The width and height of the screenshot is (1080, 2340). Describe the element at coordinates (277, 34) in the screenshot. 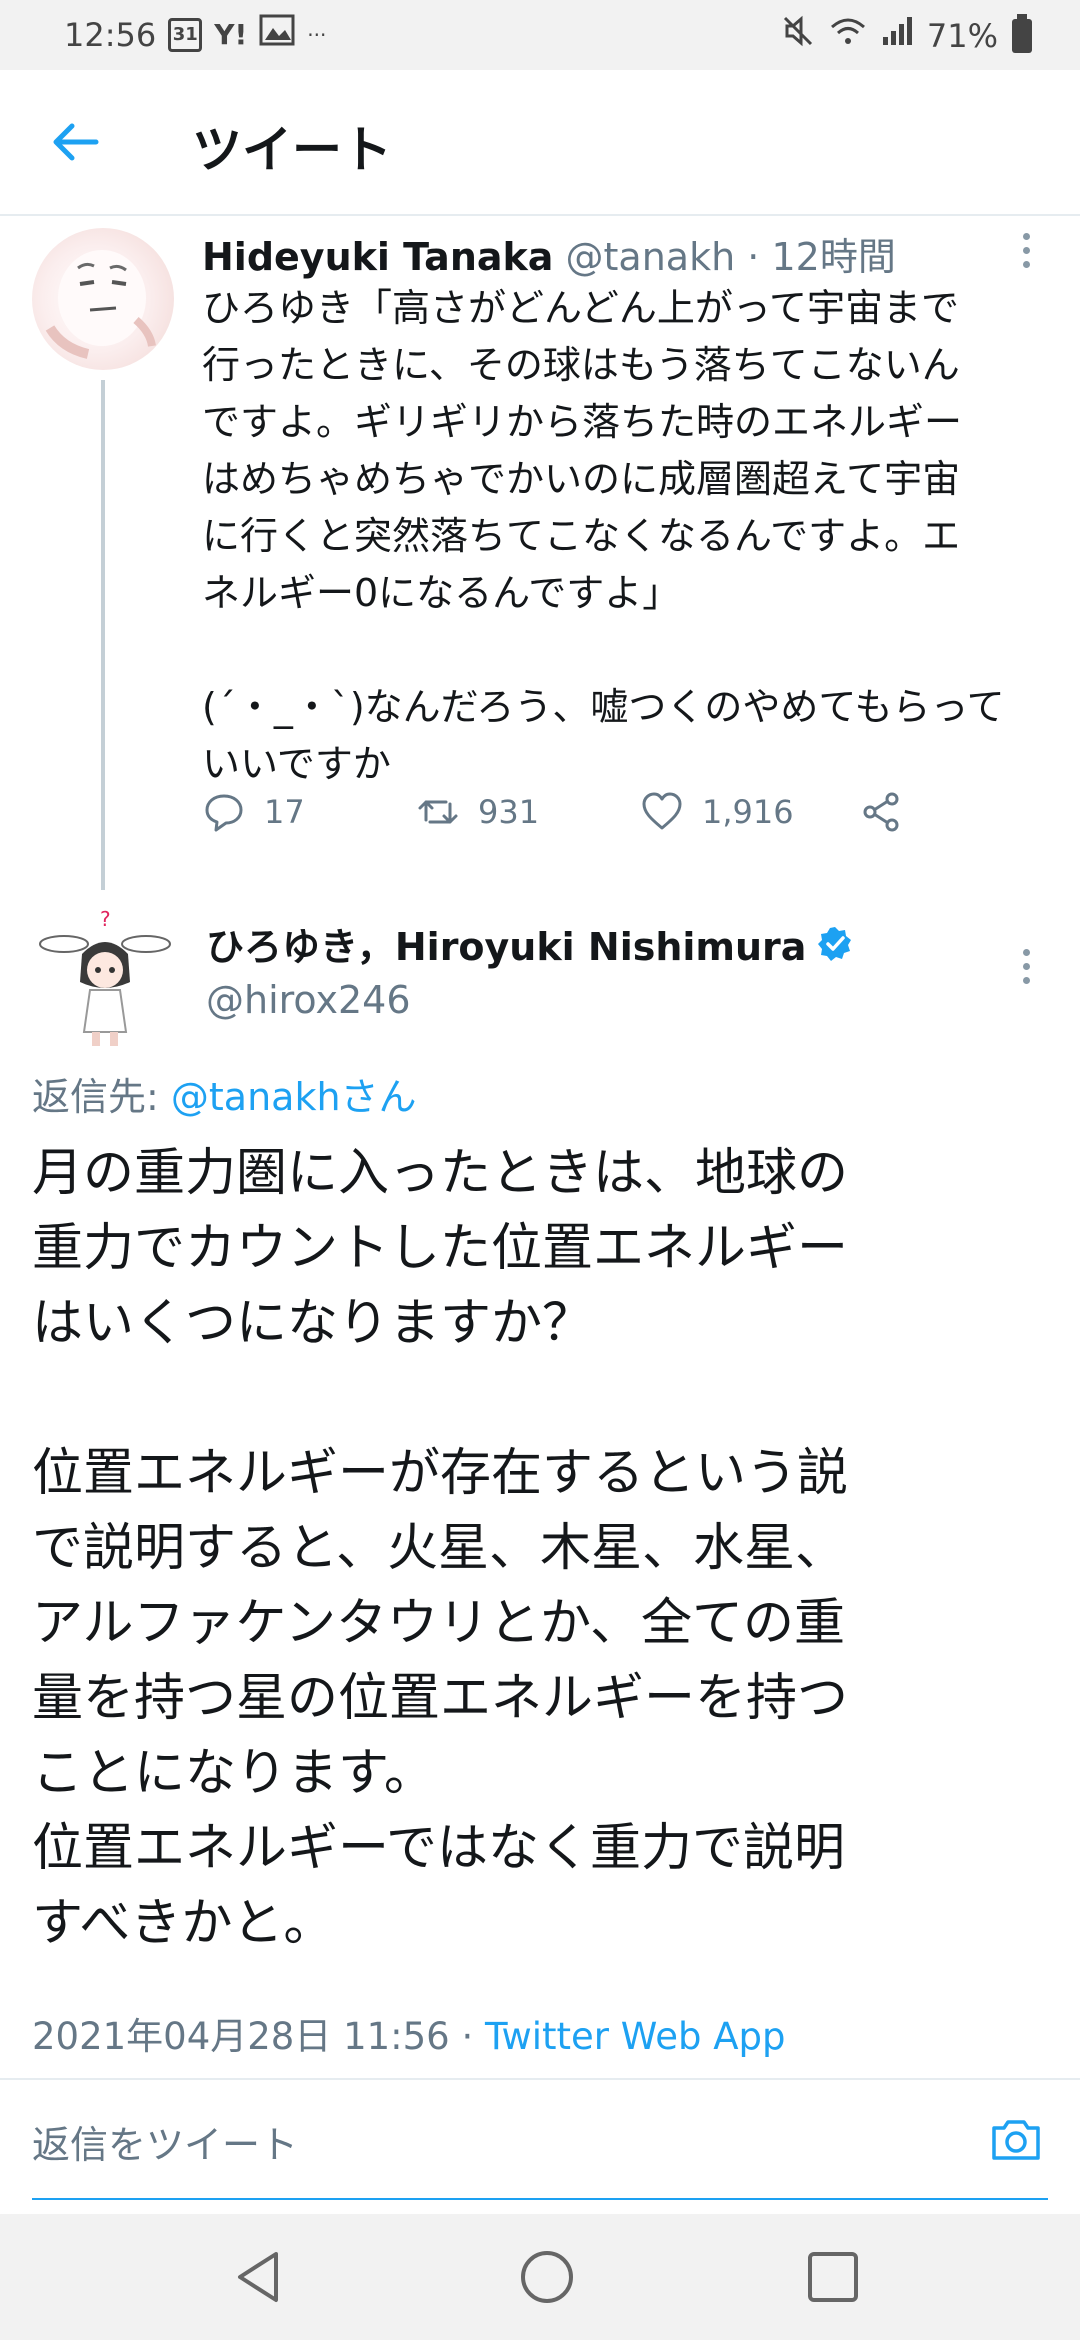

I see `gallery-icon` at that location.